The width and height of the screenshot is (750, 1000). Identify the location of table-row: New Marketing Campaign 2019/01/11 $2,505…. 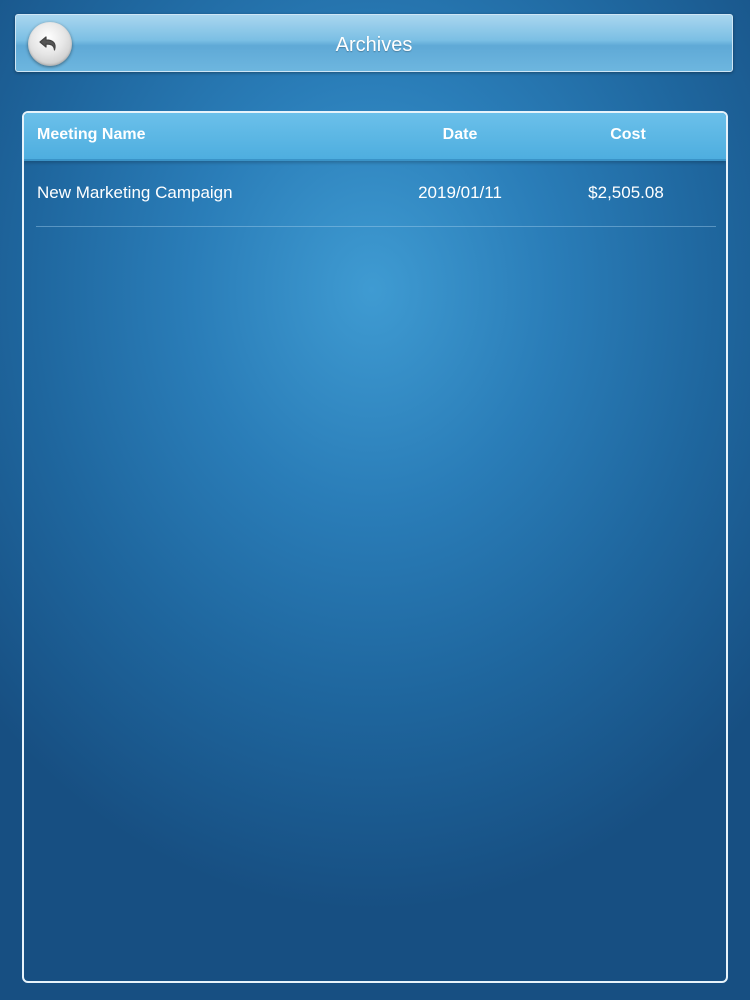
(376, 194).